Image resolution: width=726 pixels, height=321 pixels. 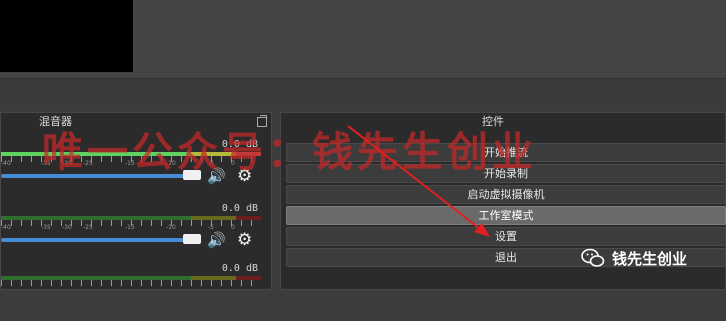 I want to click on brand-watermark: 钱先生创业, so click(x=633, y=258).